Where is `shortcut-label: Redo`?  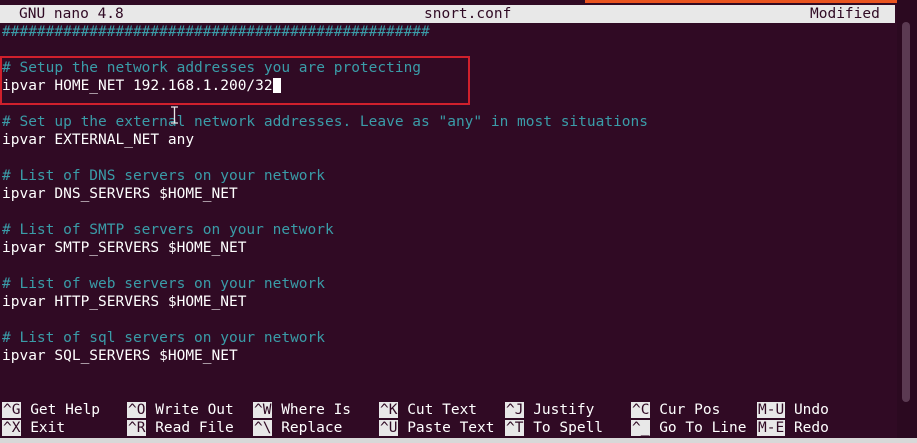 shortcut-label: Redo is located at coordinates (811, 428).